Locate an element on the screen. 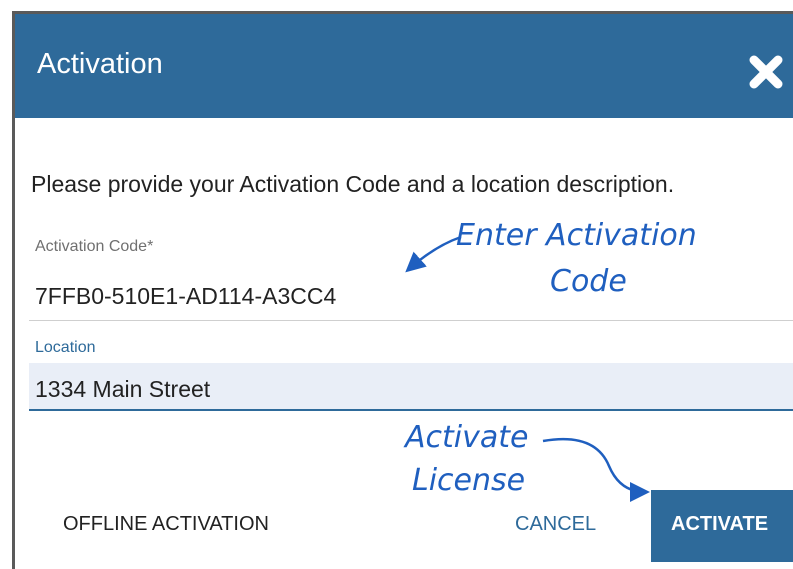 The height and width of the screenshot is (569, 793). location-field: 1334 Main Street is located at coordinates (411, 387).